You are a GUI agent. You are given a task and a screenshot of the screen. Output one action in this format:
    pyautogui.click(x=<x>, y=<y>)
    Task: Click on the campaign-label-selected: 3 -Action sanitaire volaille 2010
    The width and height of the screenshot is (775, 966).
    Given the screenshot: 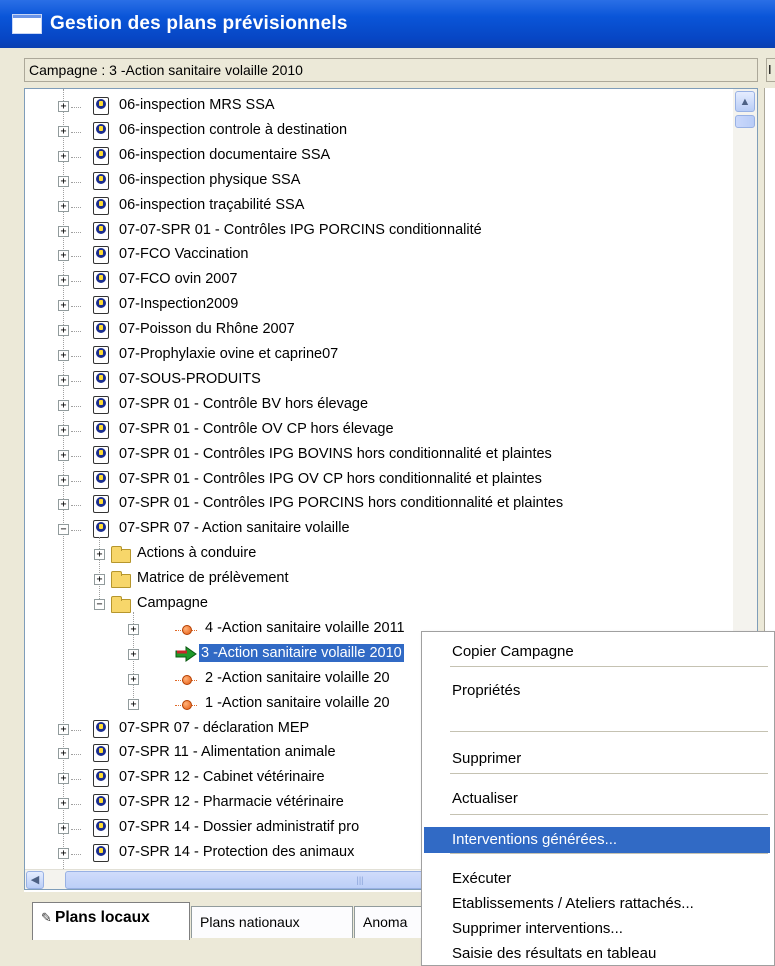 What is the action you would take?
    pyautogui.click(x=301, y=652)
    